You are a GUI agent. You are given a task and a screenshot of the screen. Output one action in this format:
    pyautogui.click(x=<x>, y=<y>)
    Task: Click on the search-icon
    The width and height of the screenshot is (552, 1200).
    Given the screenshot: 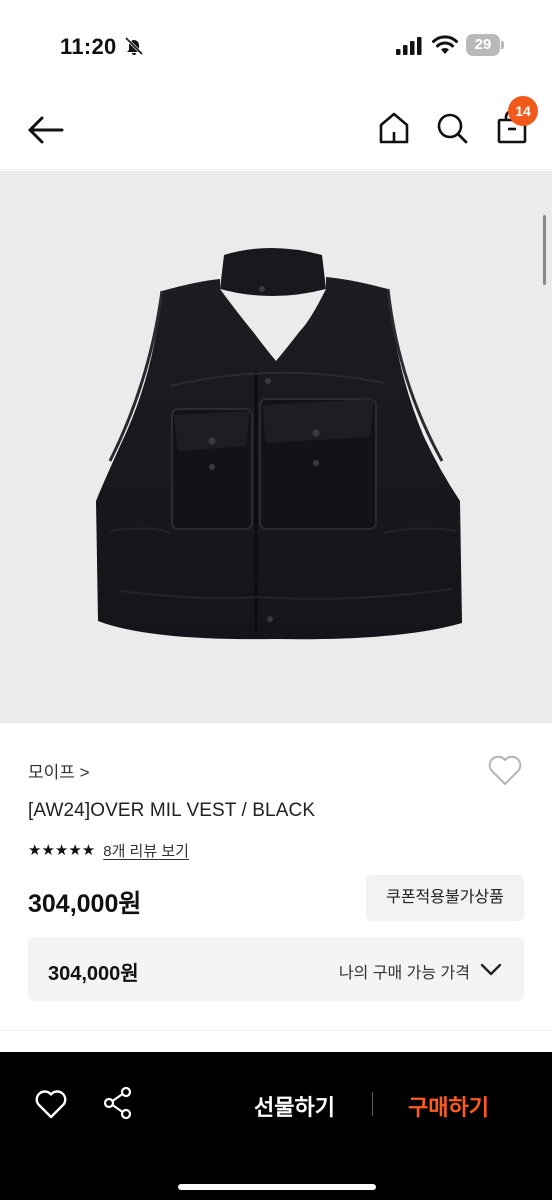 What is the action you would take?
    pyautogui.click(x=452, y=128)
    